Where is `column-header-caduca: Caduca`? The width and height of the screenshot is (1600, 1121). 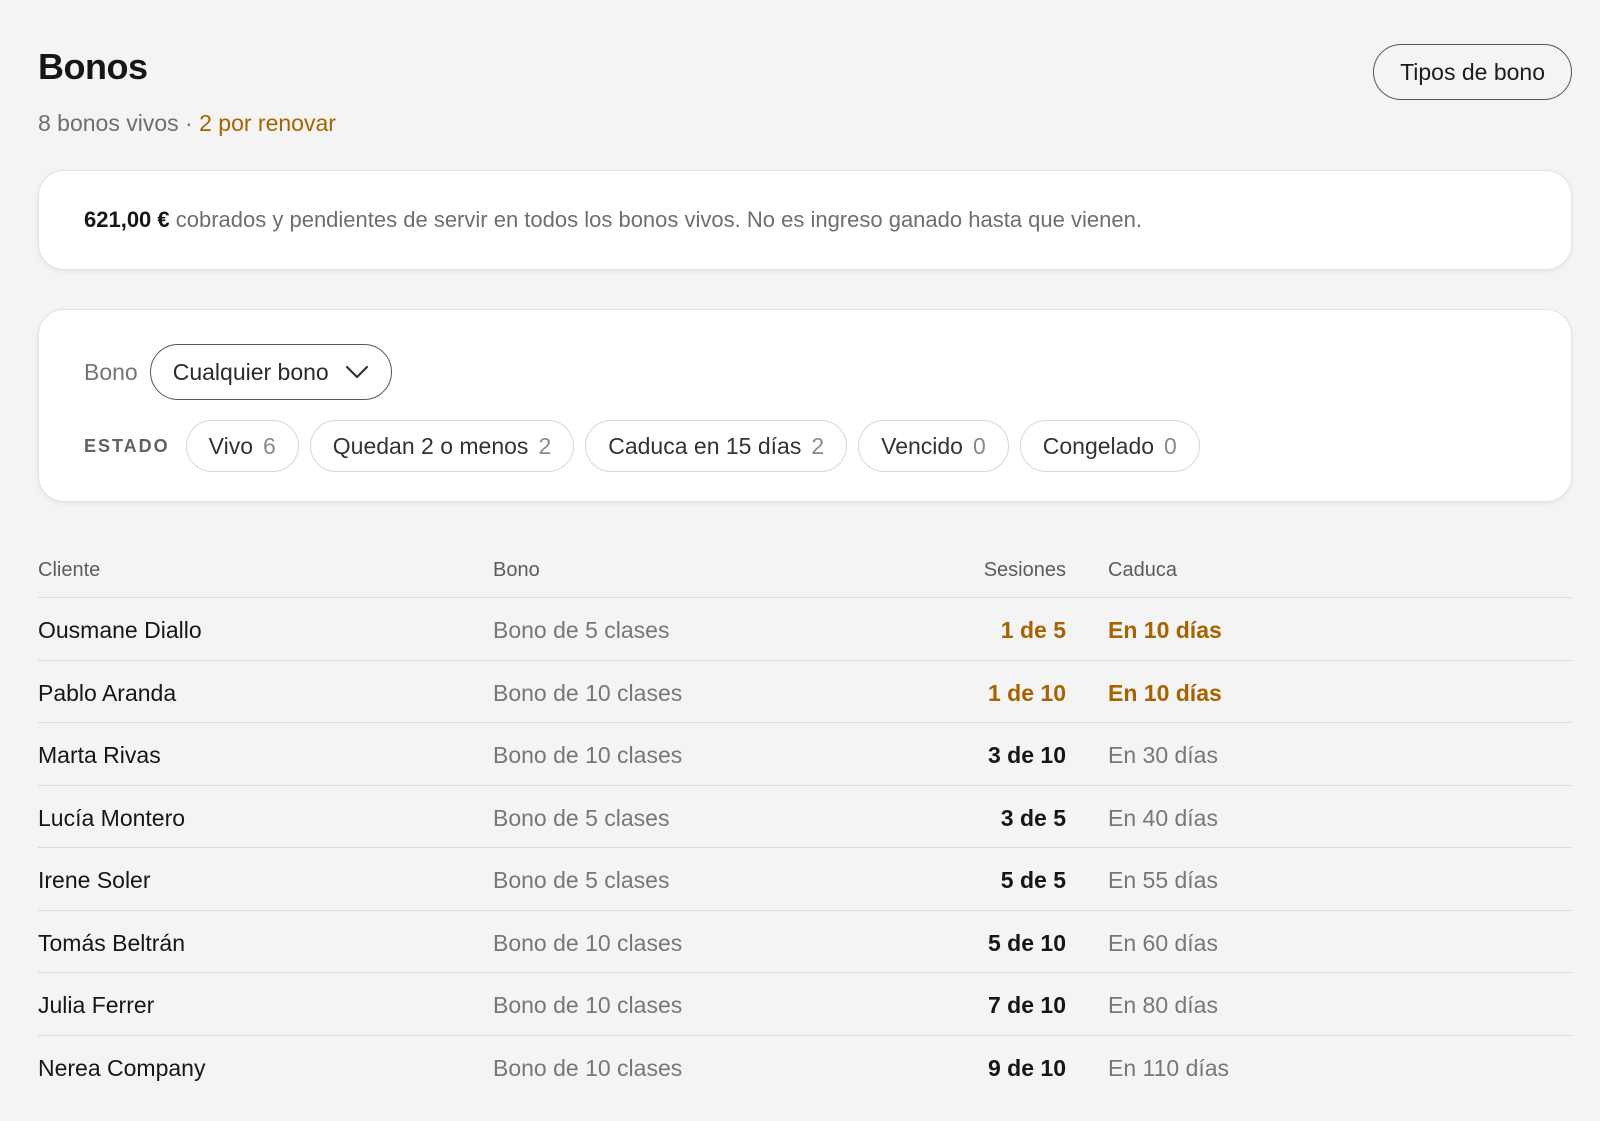 column-header-caduca: Caduca is located at coordinates (1142, 570).